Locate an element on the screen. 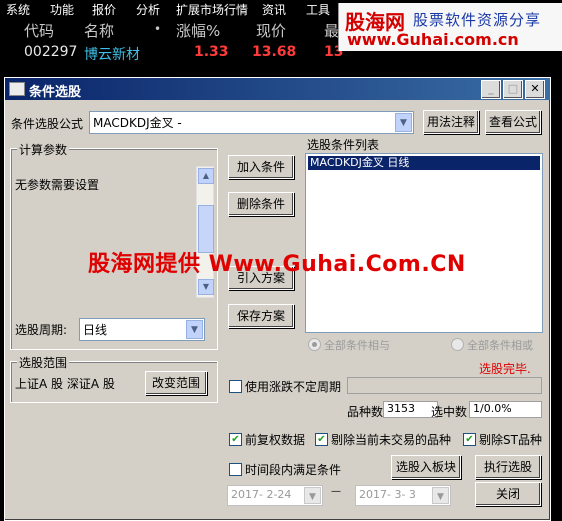  exclude-st-label: 剔除ST品种 is located at coordinates (510, 440).